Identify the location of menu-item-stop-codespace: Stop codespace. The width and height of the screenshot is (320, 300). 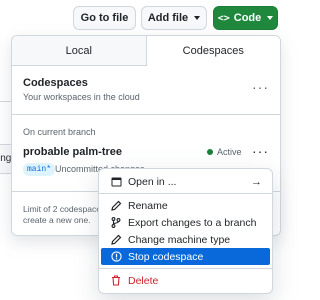
(185, 256).